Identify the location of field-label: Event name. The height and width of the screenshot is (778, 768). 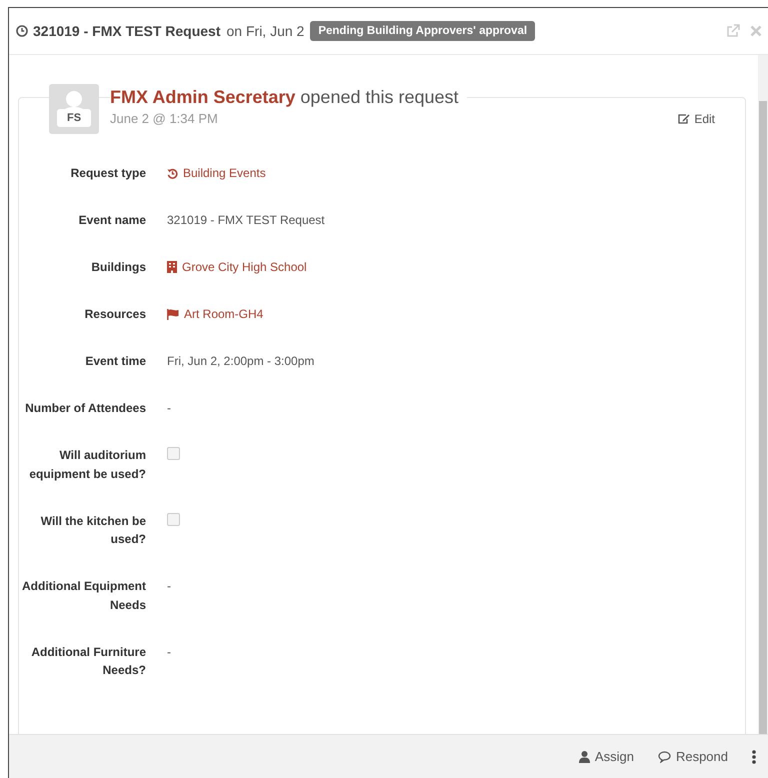
(112, 220).